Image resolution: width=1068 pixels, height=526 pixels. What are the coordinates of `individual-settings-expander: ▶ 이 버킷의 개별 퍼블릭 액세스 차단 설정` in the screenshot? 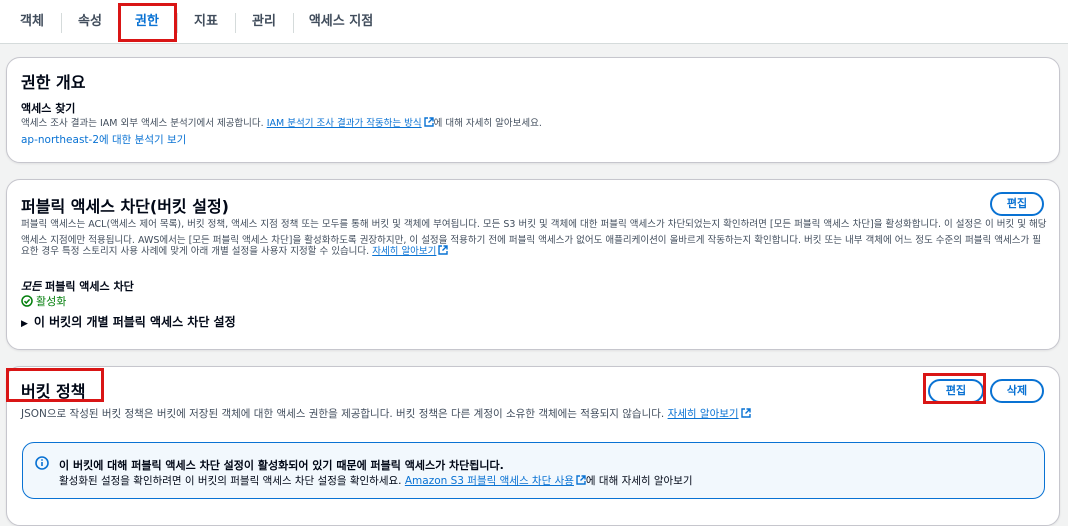 It's located at (128, 321).